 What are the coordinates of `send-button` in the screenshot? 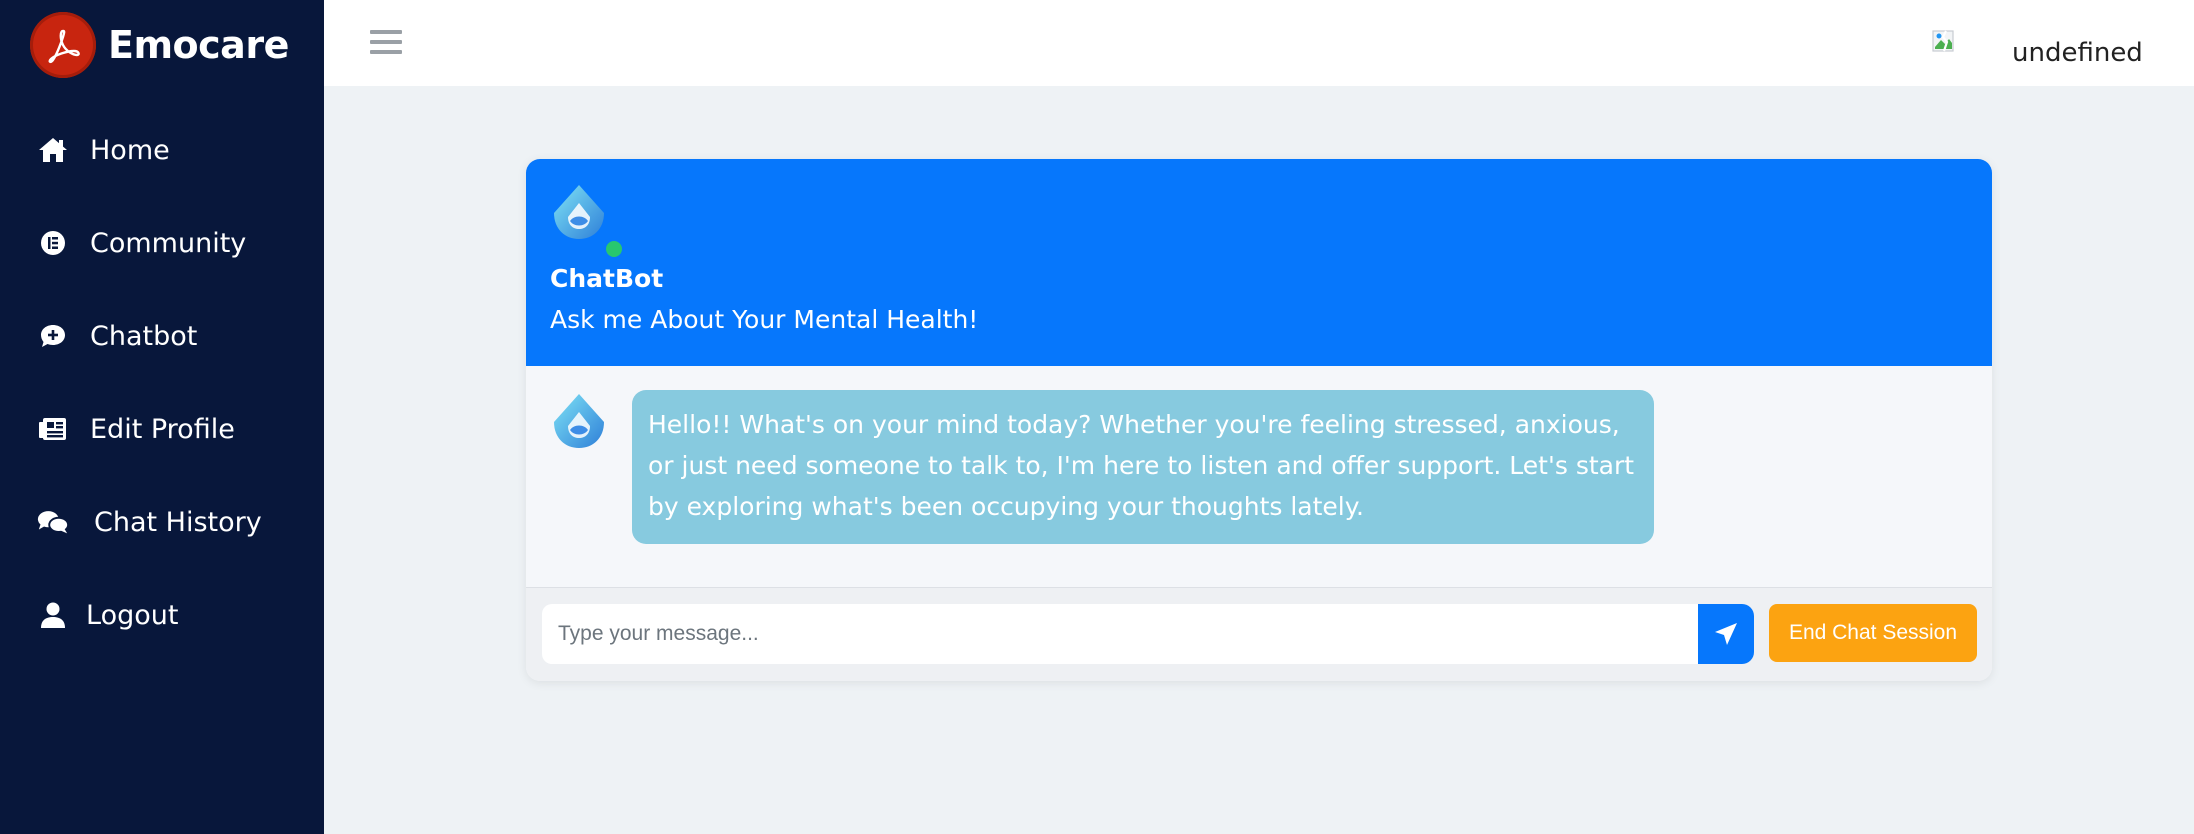 It's located at (1726, 634).